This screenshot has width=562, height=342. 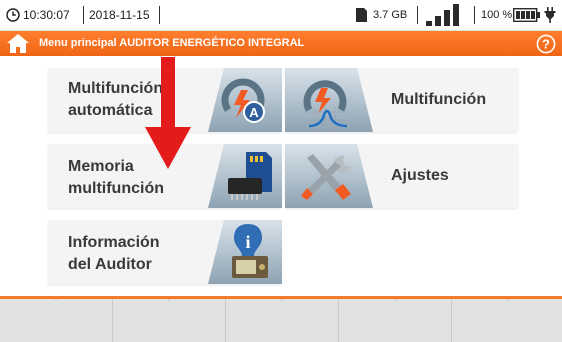 What do you see at coordinates (46, 15) in the screenshot?
I see `status-time: 10:30:07` at bounding box center [46, 15].